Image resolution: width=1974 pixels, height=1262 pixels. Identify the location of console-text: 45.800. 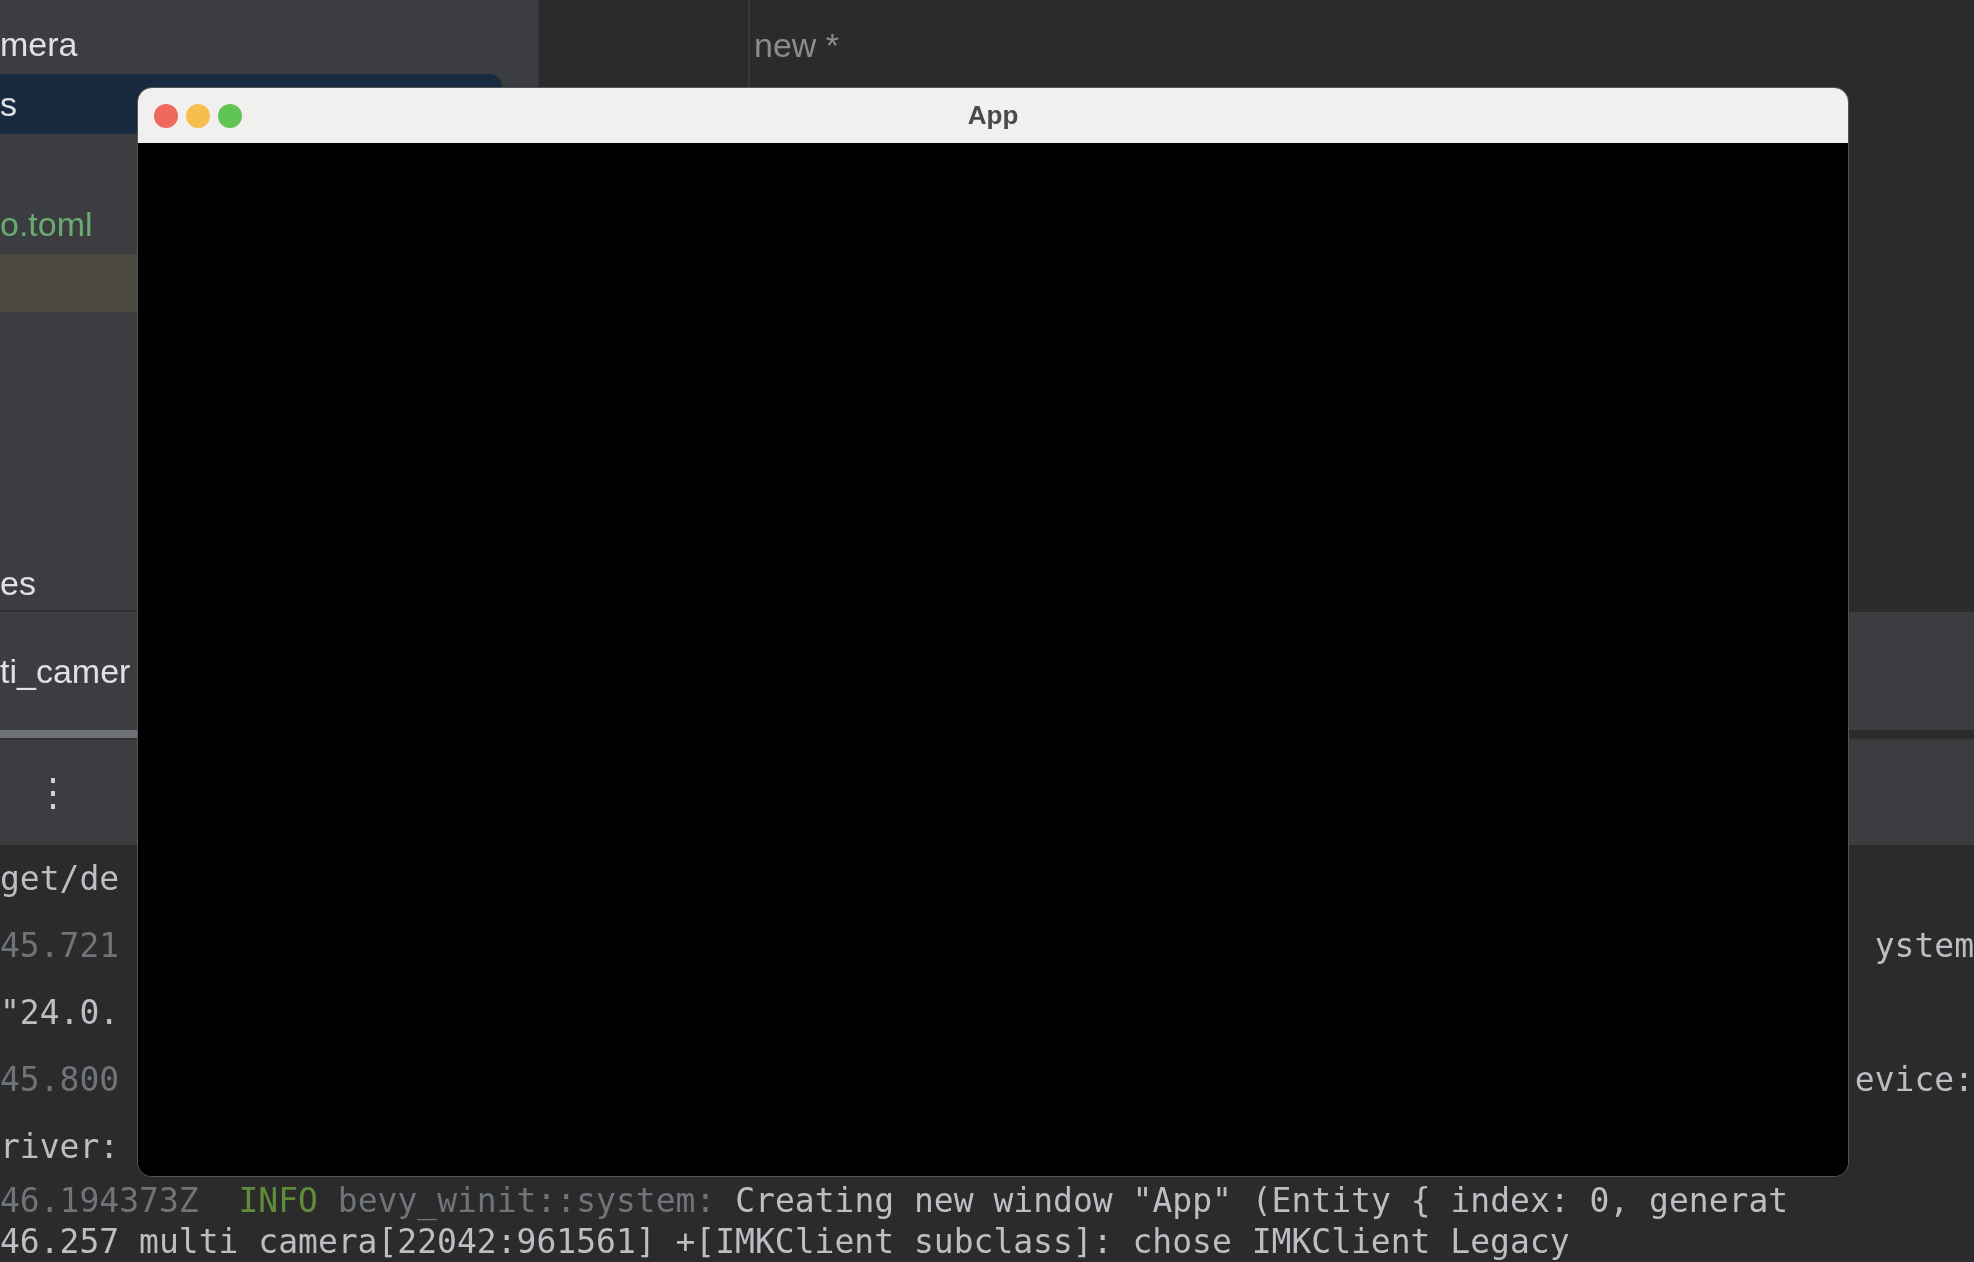
(60, 1080).